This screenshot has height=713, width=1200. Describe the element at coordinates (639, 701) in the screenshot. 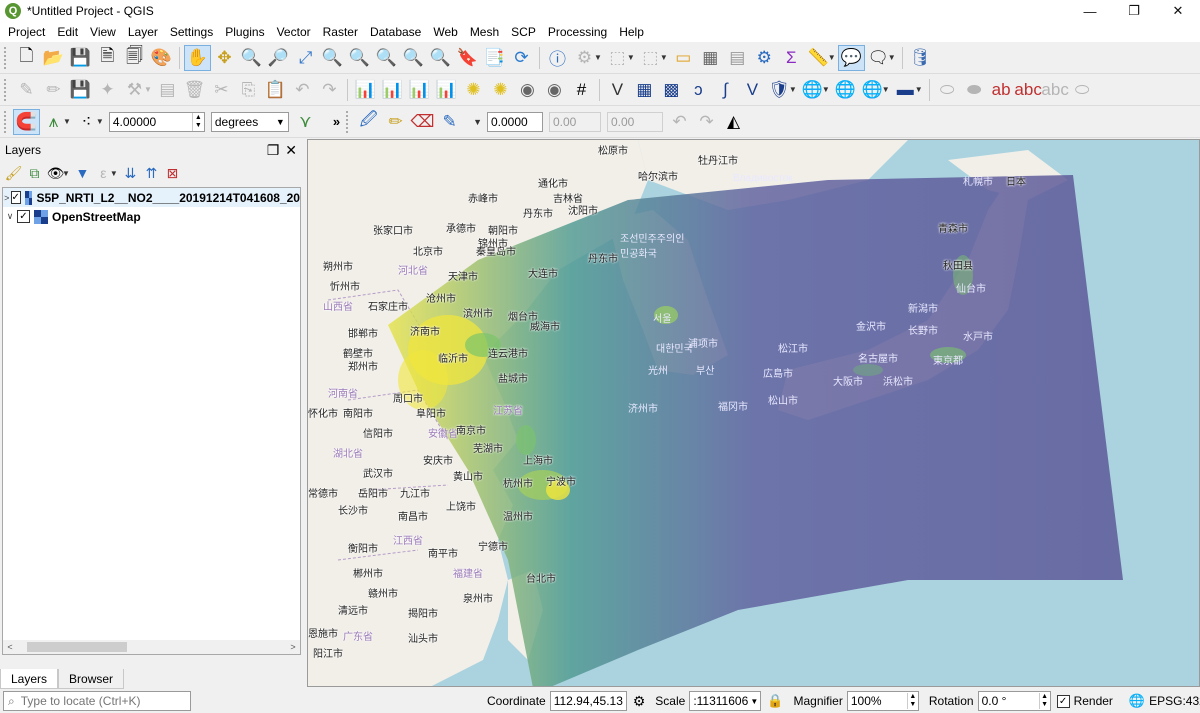

I see `toggle-extents-icon: ⚙` at that location.